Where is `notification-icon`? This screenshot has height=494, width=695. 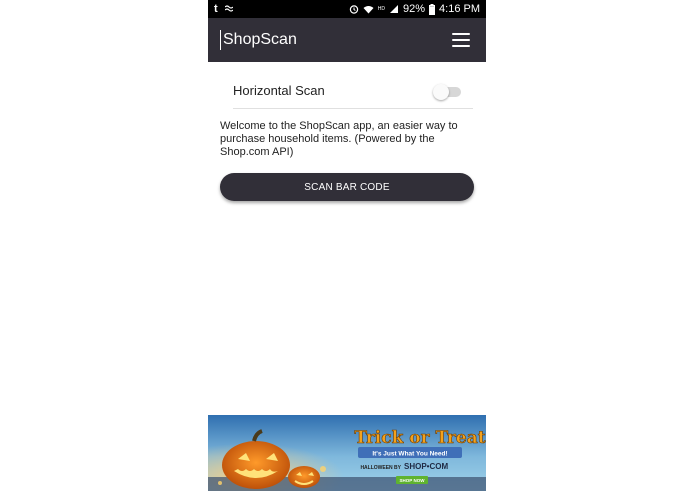 notification-icon is located at coordinates (228, 9).